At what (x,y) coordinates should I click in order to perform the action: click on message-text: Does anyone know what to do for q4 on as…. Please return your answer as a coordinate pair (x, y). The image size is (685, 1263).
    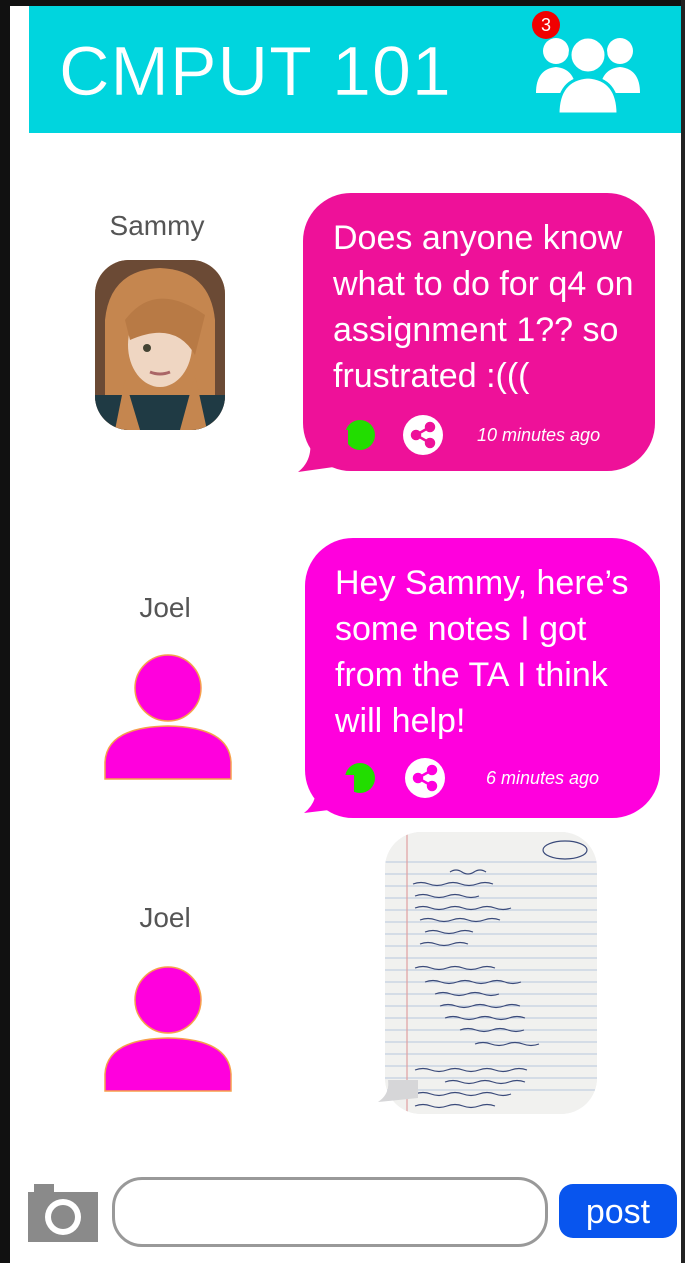
    Looking at the image, I should click on (483, 307).